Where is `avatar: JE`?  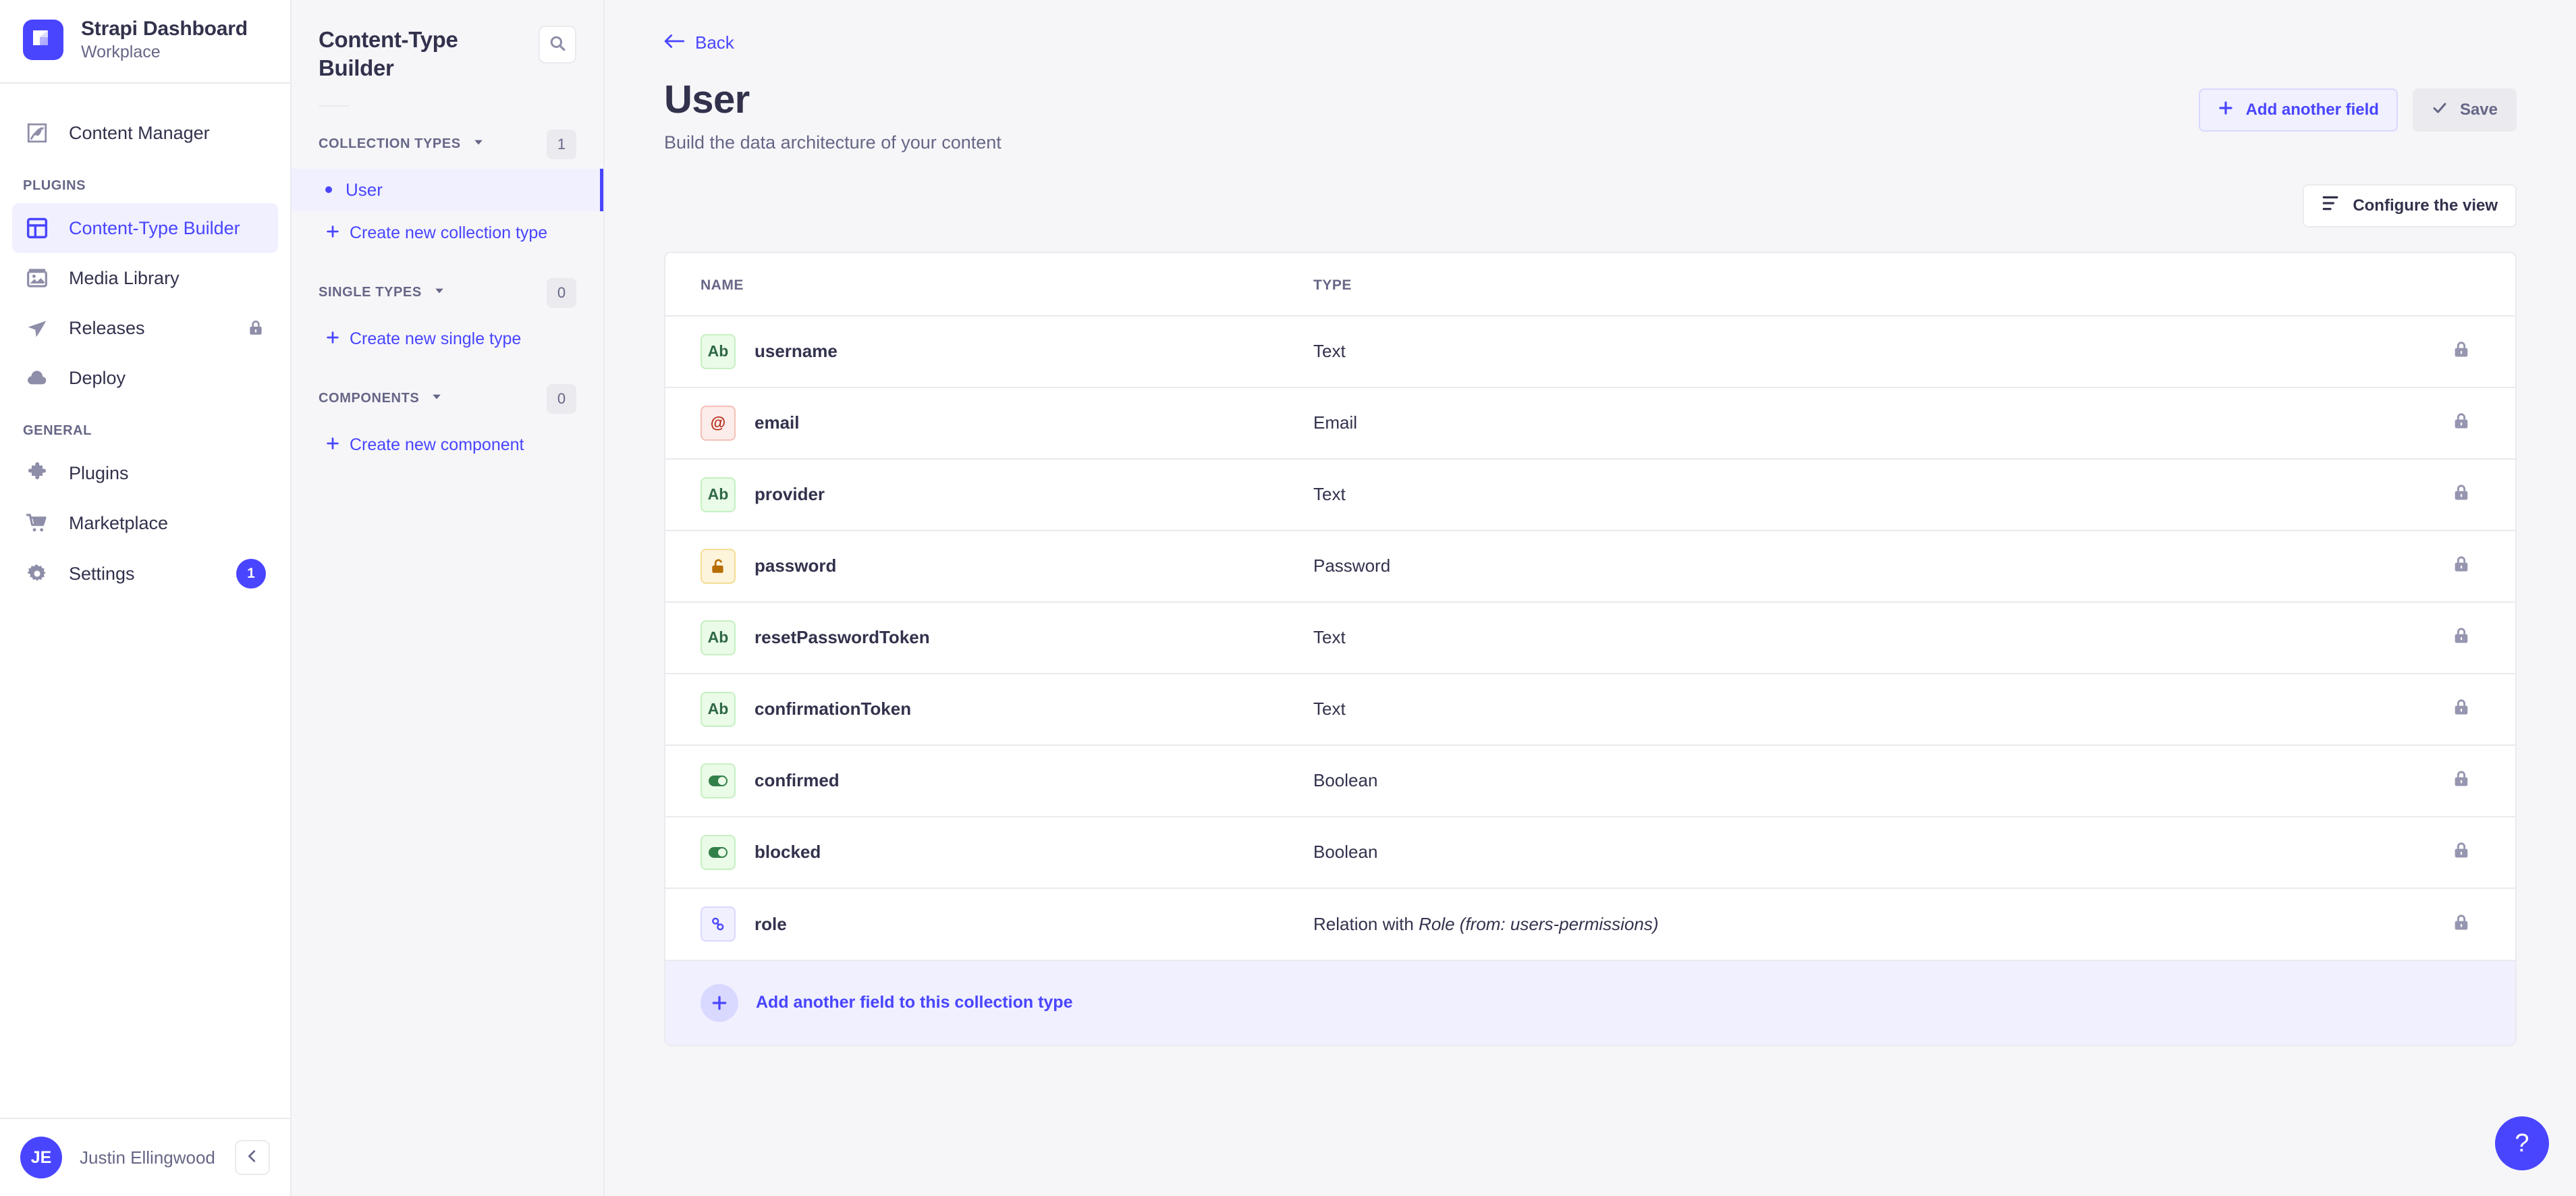 avatar: JE is located at coordinates (41, 1157).